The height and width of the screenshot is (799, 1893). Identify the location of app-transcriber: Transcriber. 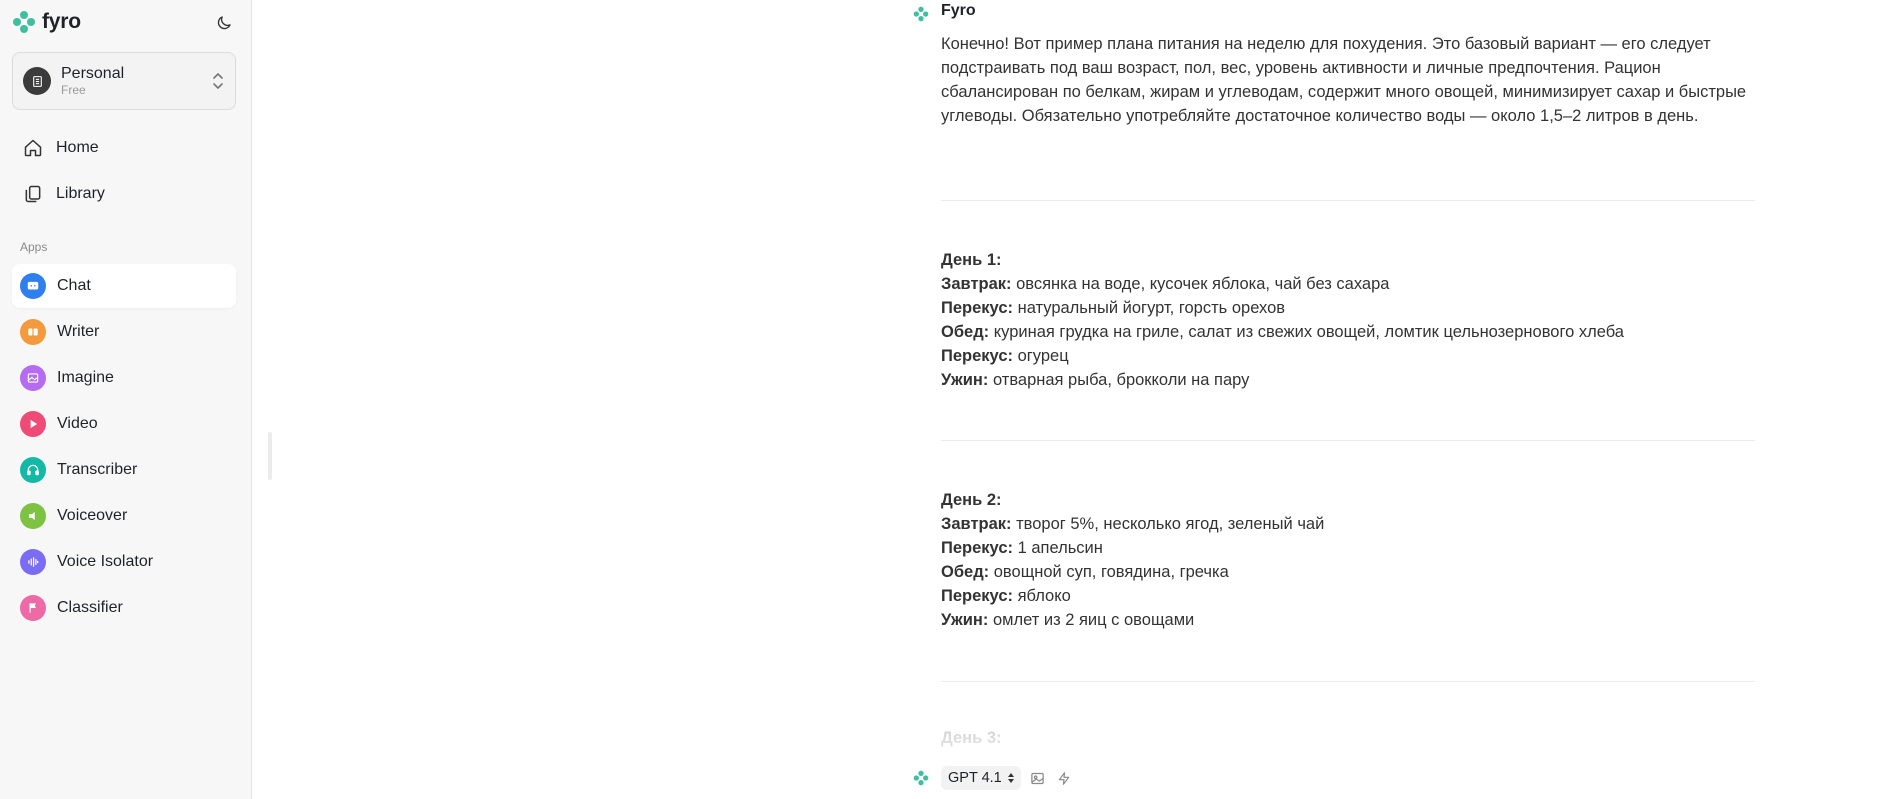
(124, 470).